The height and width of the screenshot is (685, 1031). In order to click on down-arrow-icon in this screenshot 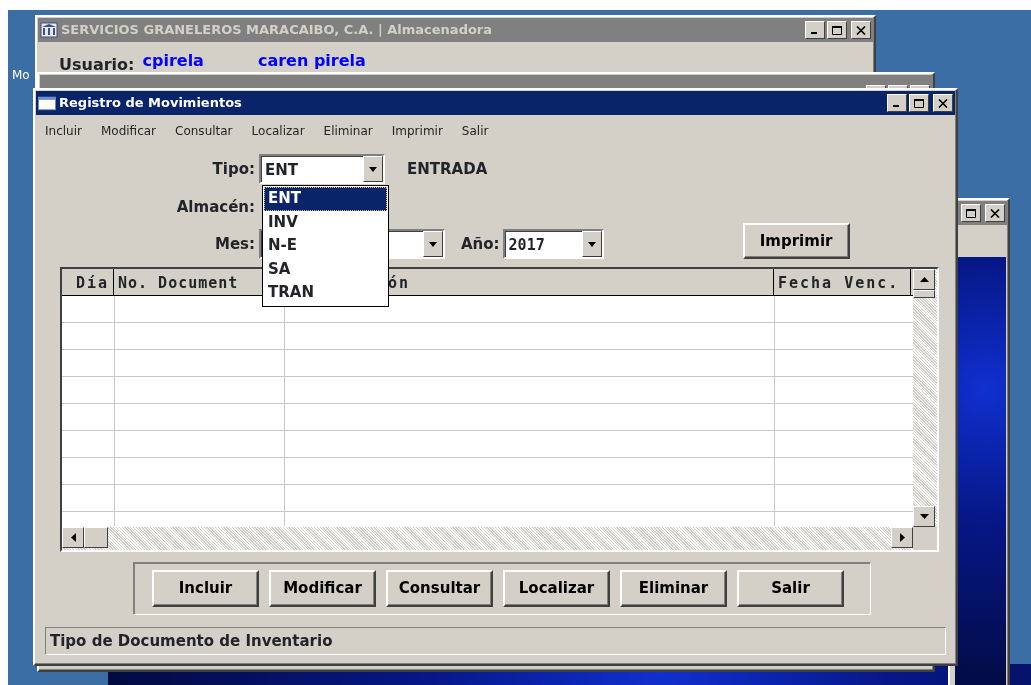, I will do `click(924, 516)`.